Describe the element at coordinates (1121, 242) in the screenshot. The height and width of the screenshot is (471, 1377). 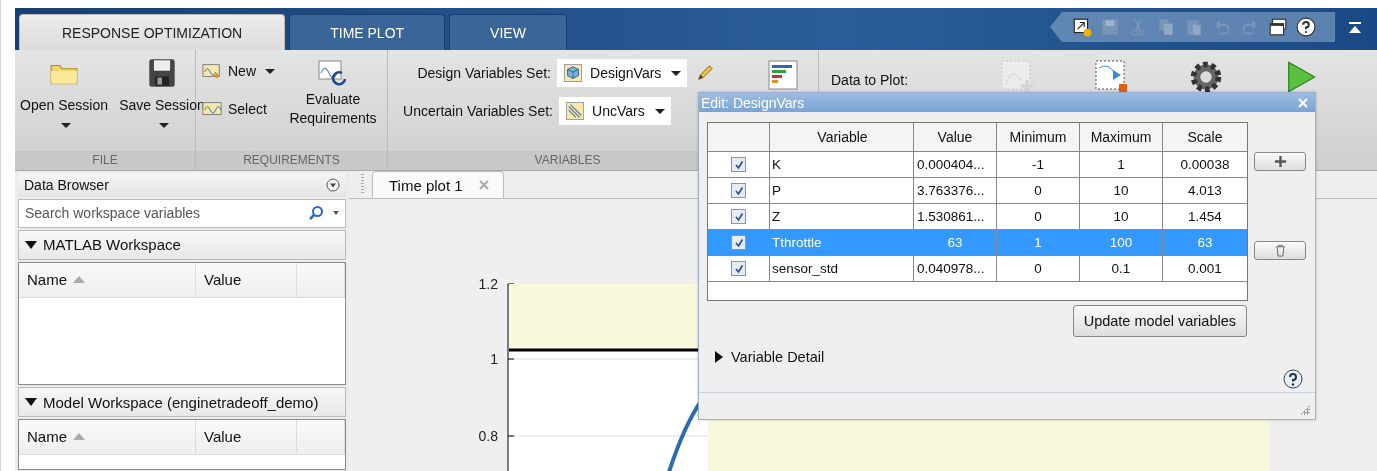
I see `table-cell: 100` at that location.